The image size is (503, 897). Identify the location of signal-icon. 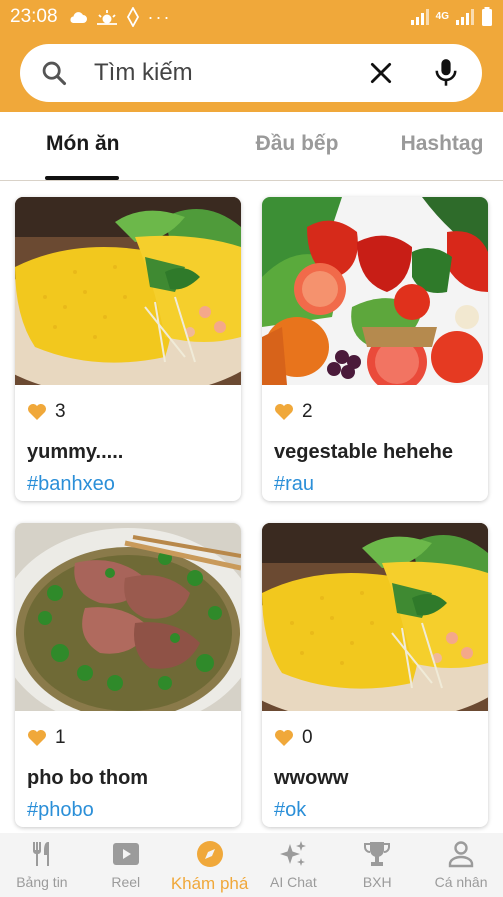
(419, 17).